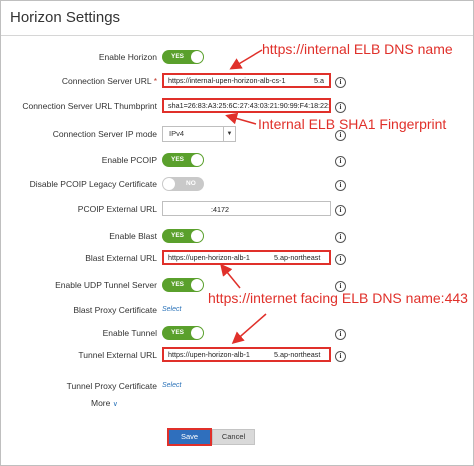  Describe the element at coordinates (246, 59) in the screenshot. I see `arrow-to-connection-url` at that location.